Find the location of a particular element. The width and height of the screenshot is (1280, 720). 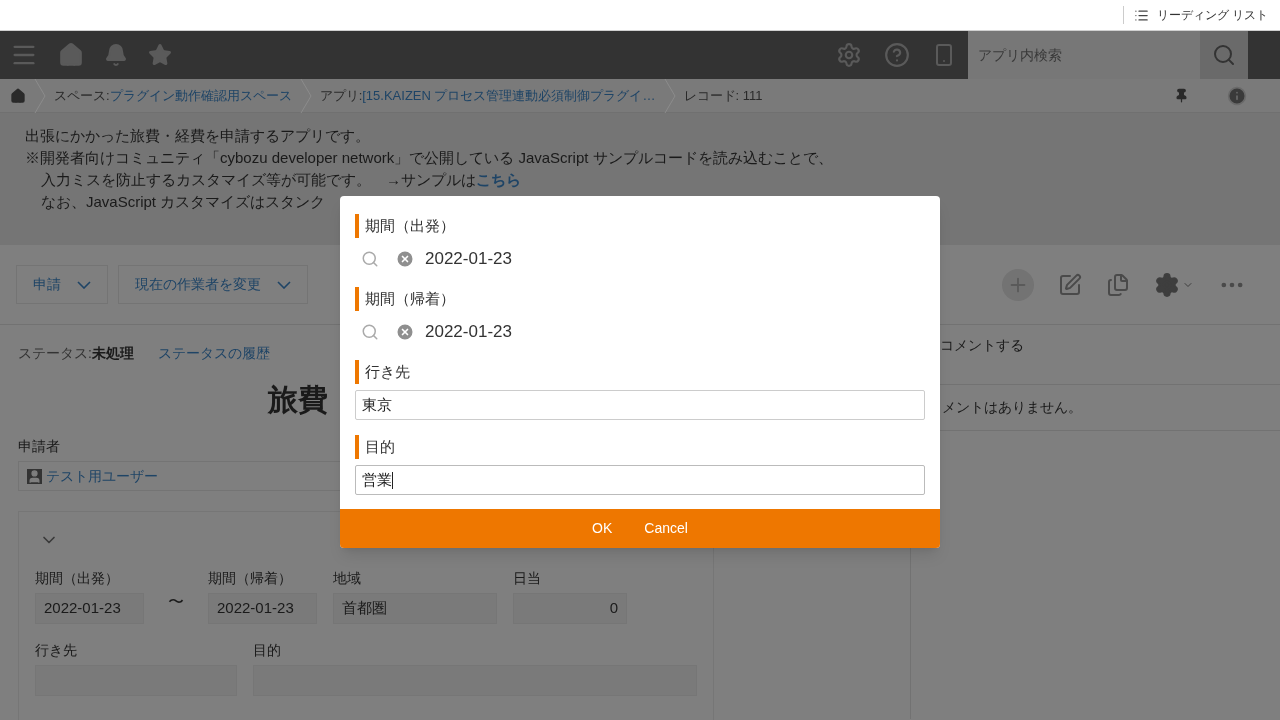

action-dropdown: 現在の作業者を変更 is located at coordinates (213, 284).